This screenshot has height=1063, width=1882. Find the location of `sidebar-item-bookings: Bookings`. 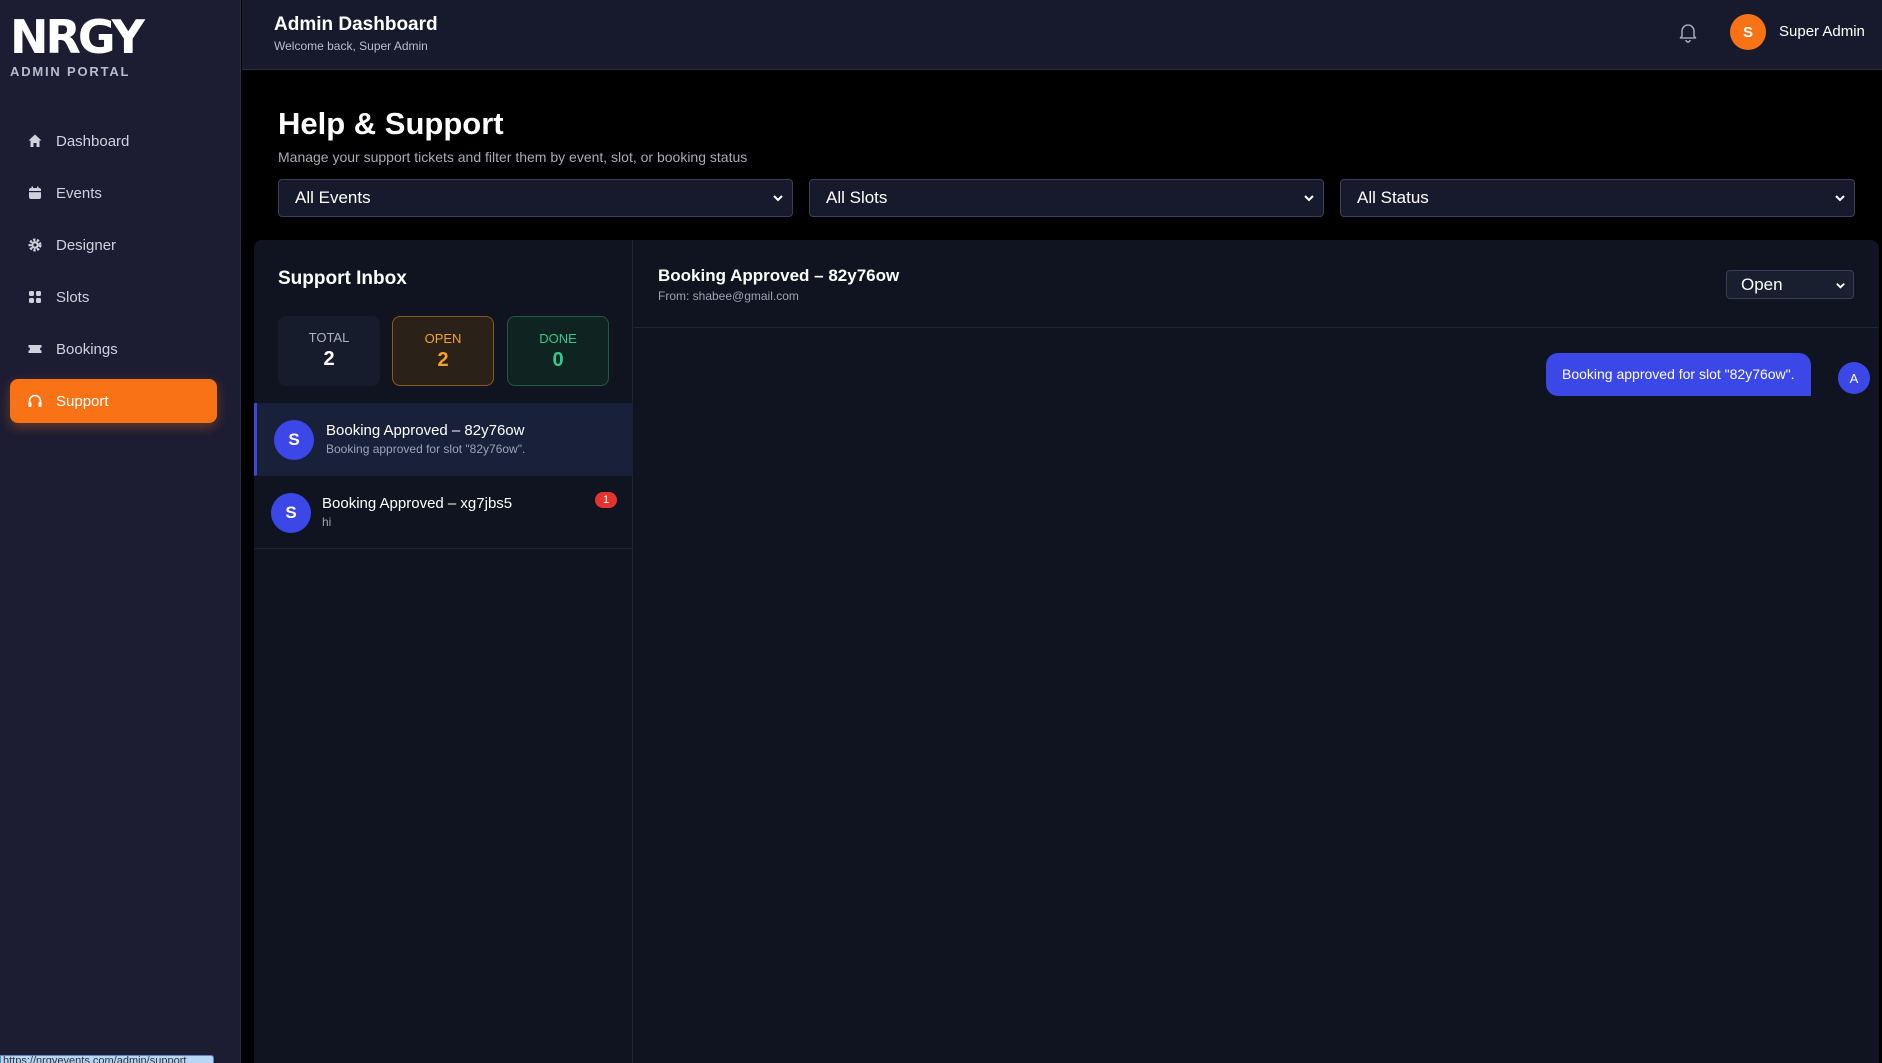

sidebar-item-bookings: Bookings is located at coordinates (113, 349).